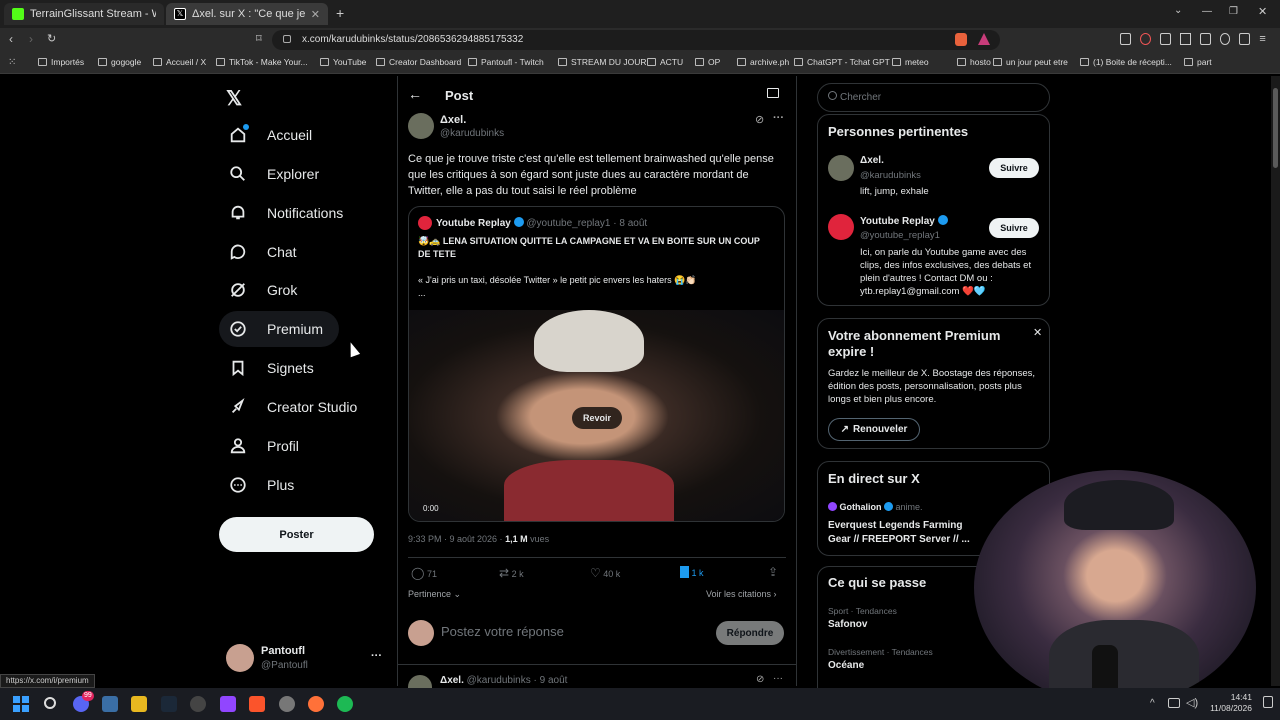 Image resolution: width=1280 pixels, height=720 pixels. What do you see at coordinates (1207, 11) in the screenshot?
I see `minimize-button: —` at bounding box center [1207, 11].